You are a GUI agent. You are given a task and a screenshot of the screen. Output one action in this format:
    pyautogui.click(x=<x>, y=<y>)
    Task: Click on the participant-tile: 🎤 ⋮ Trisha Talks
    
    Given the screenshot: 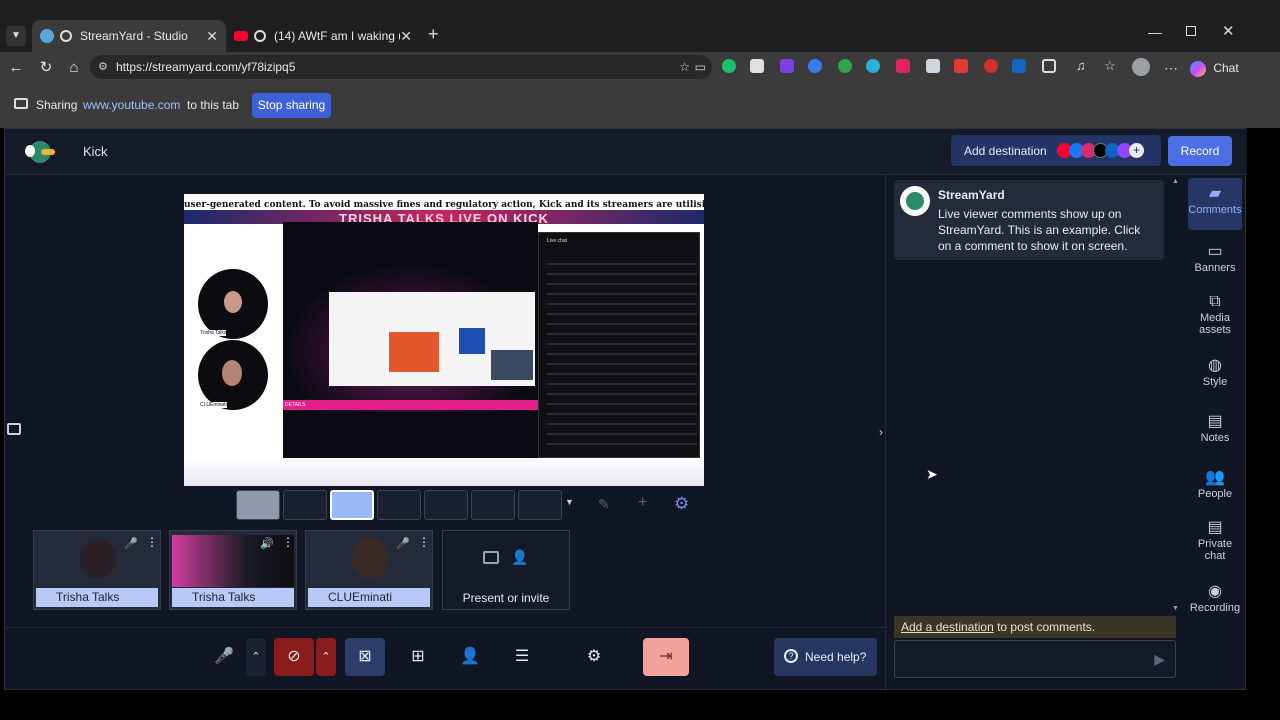 What is the action you would take?
    pyautogui.click(x=97, y=570)
    